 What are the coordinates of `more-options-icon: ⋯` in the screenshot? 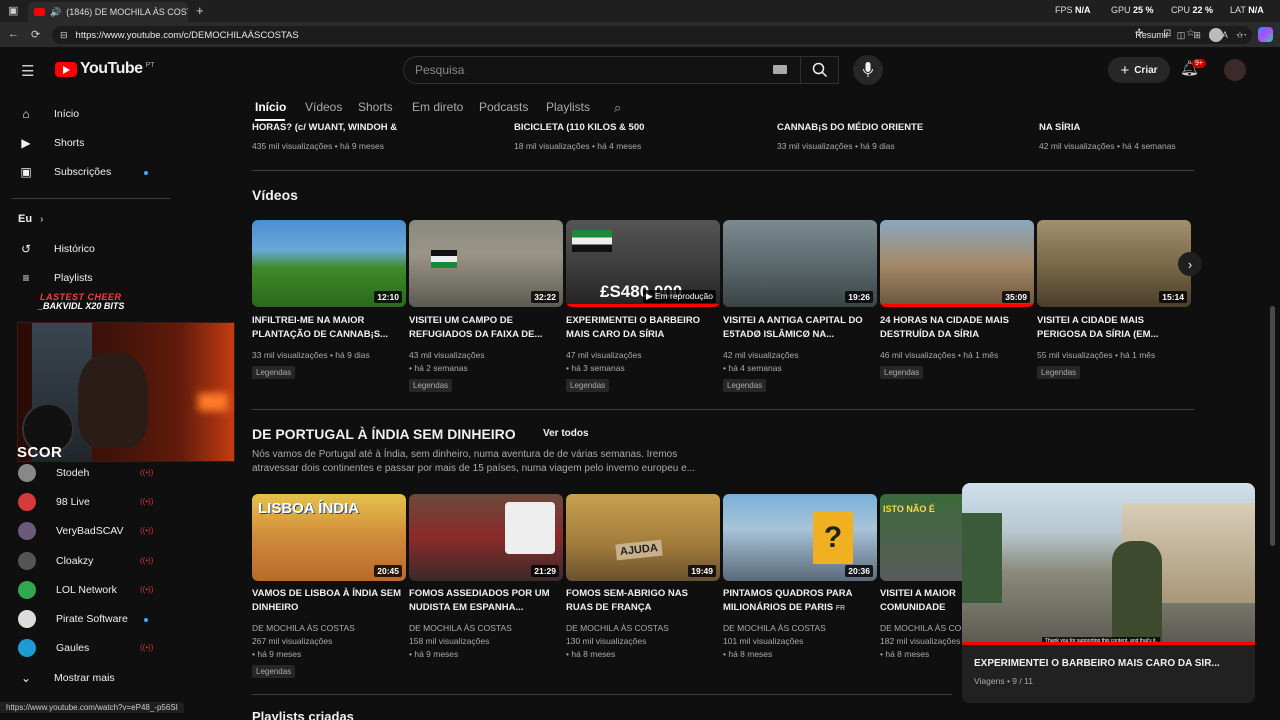 It's located at (1241, 34).